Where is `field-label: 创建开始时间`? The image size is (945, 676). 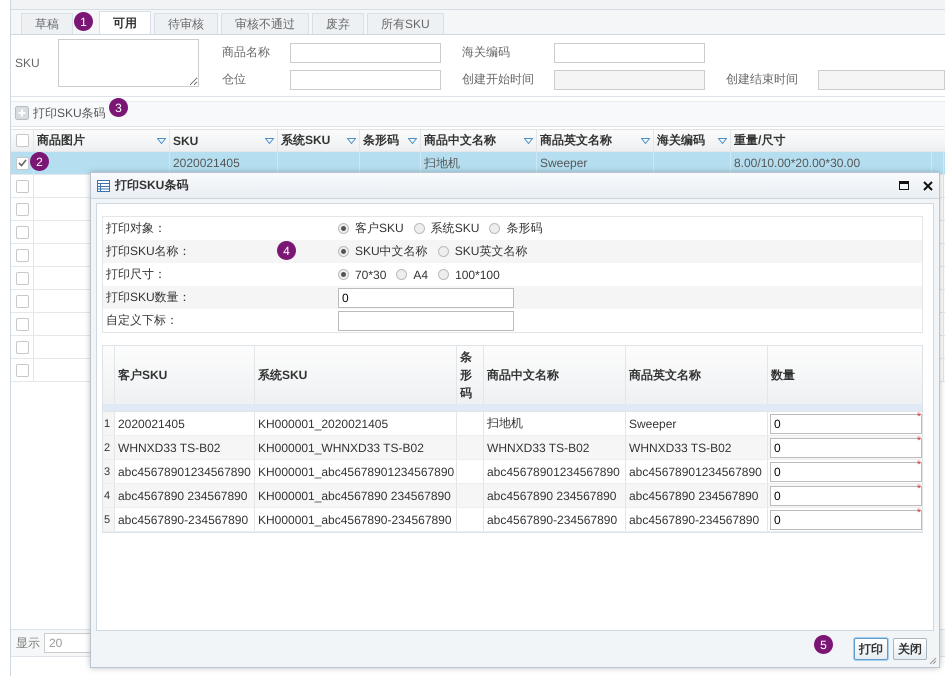 field-label: 创建开始时间 is located at coordinates (498, 79).